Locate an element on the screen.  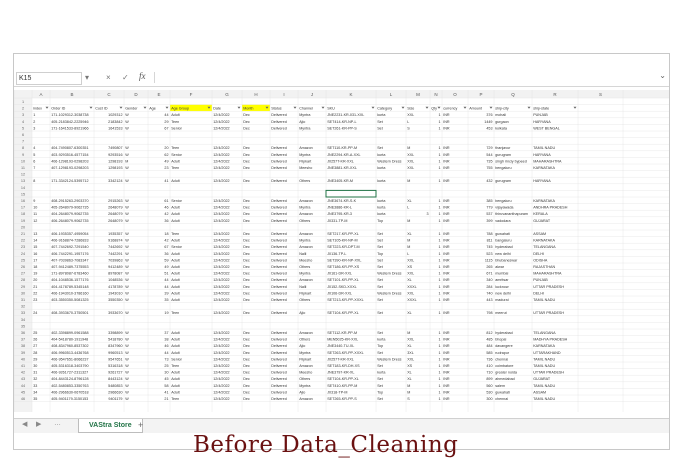
cell-text: 530 is located at coordinates (489, 392).